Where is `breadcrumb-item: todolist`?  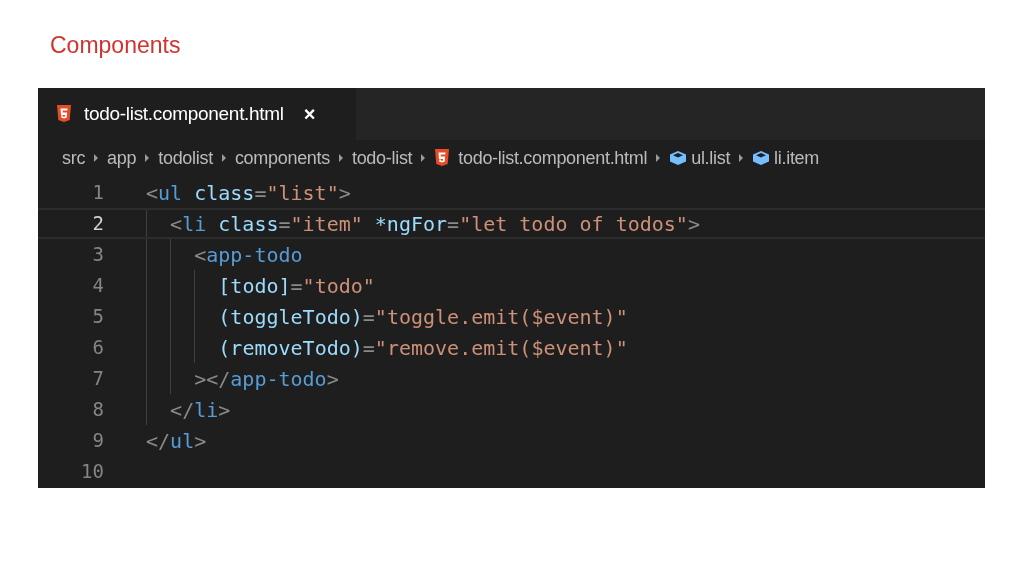
breadcrumb-item: todolist is located at coordinates (185, 158).